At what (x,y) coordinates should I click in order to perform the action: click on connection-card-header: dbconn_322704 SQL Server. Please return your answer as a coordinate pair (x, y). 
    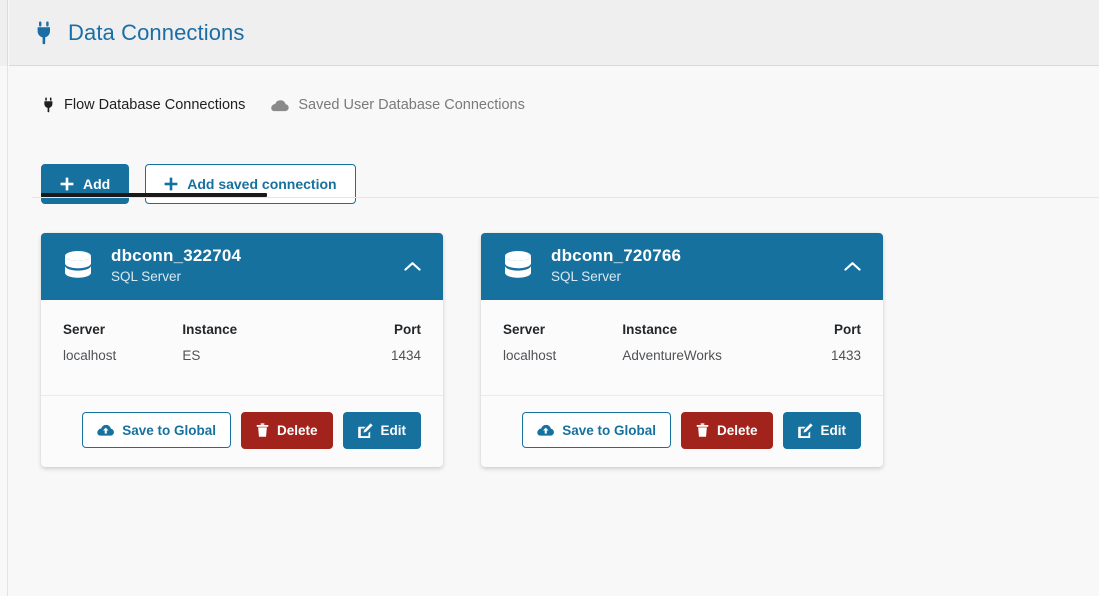
    Looking at the image, I should click on (242, 266).